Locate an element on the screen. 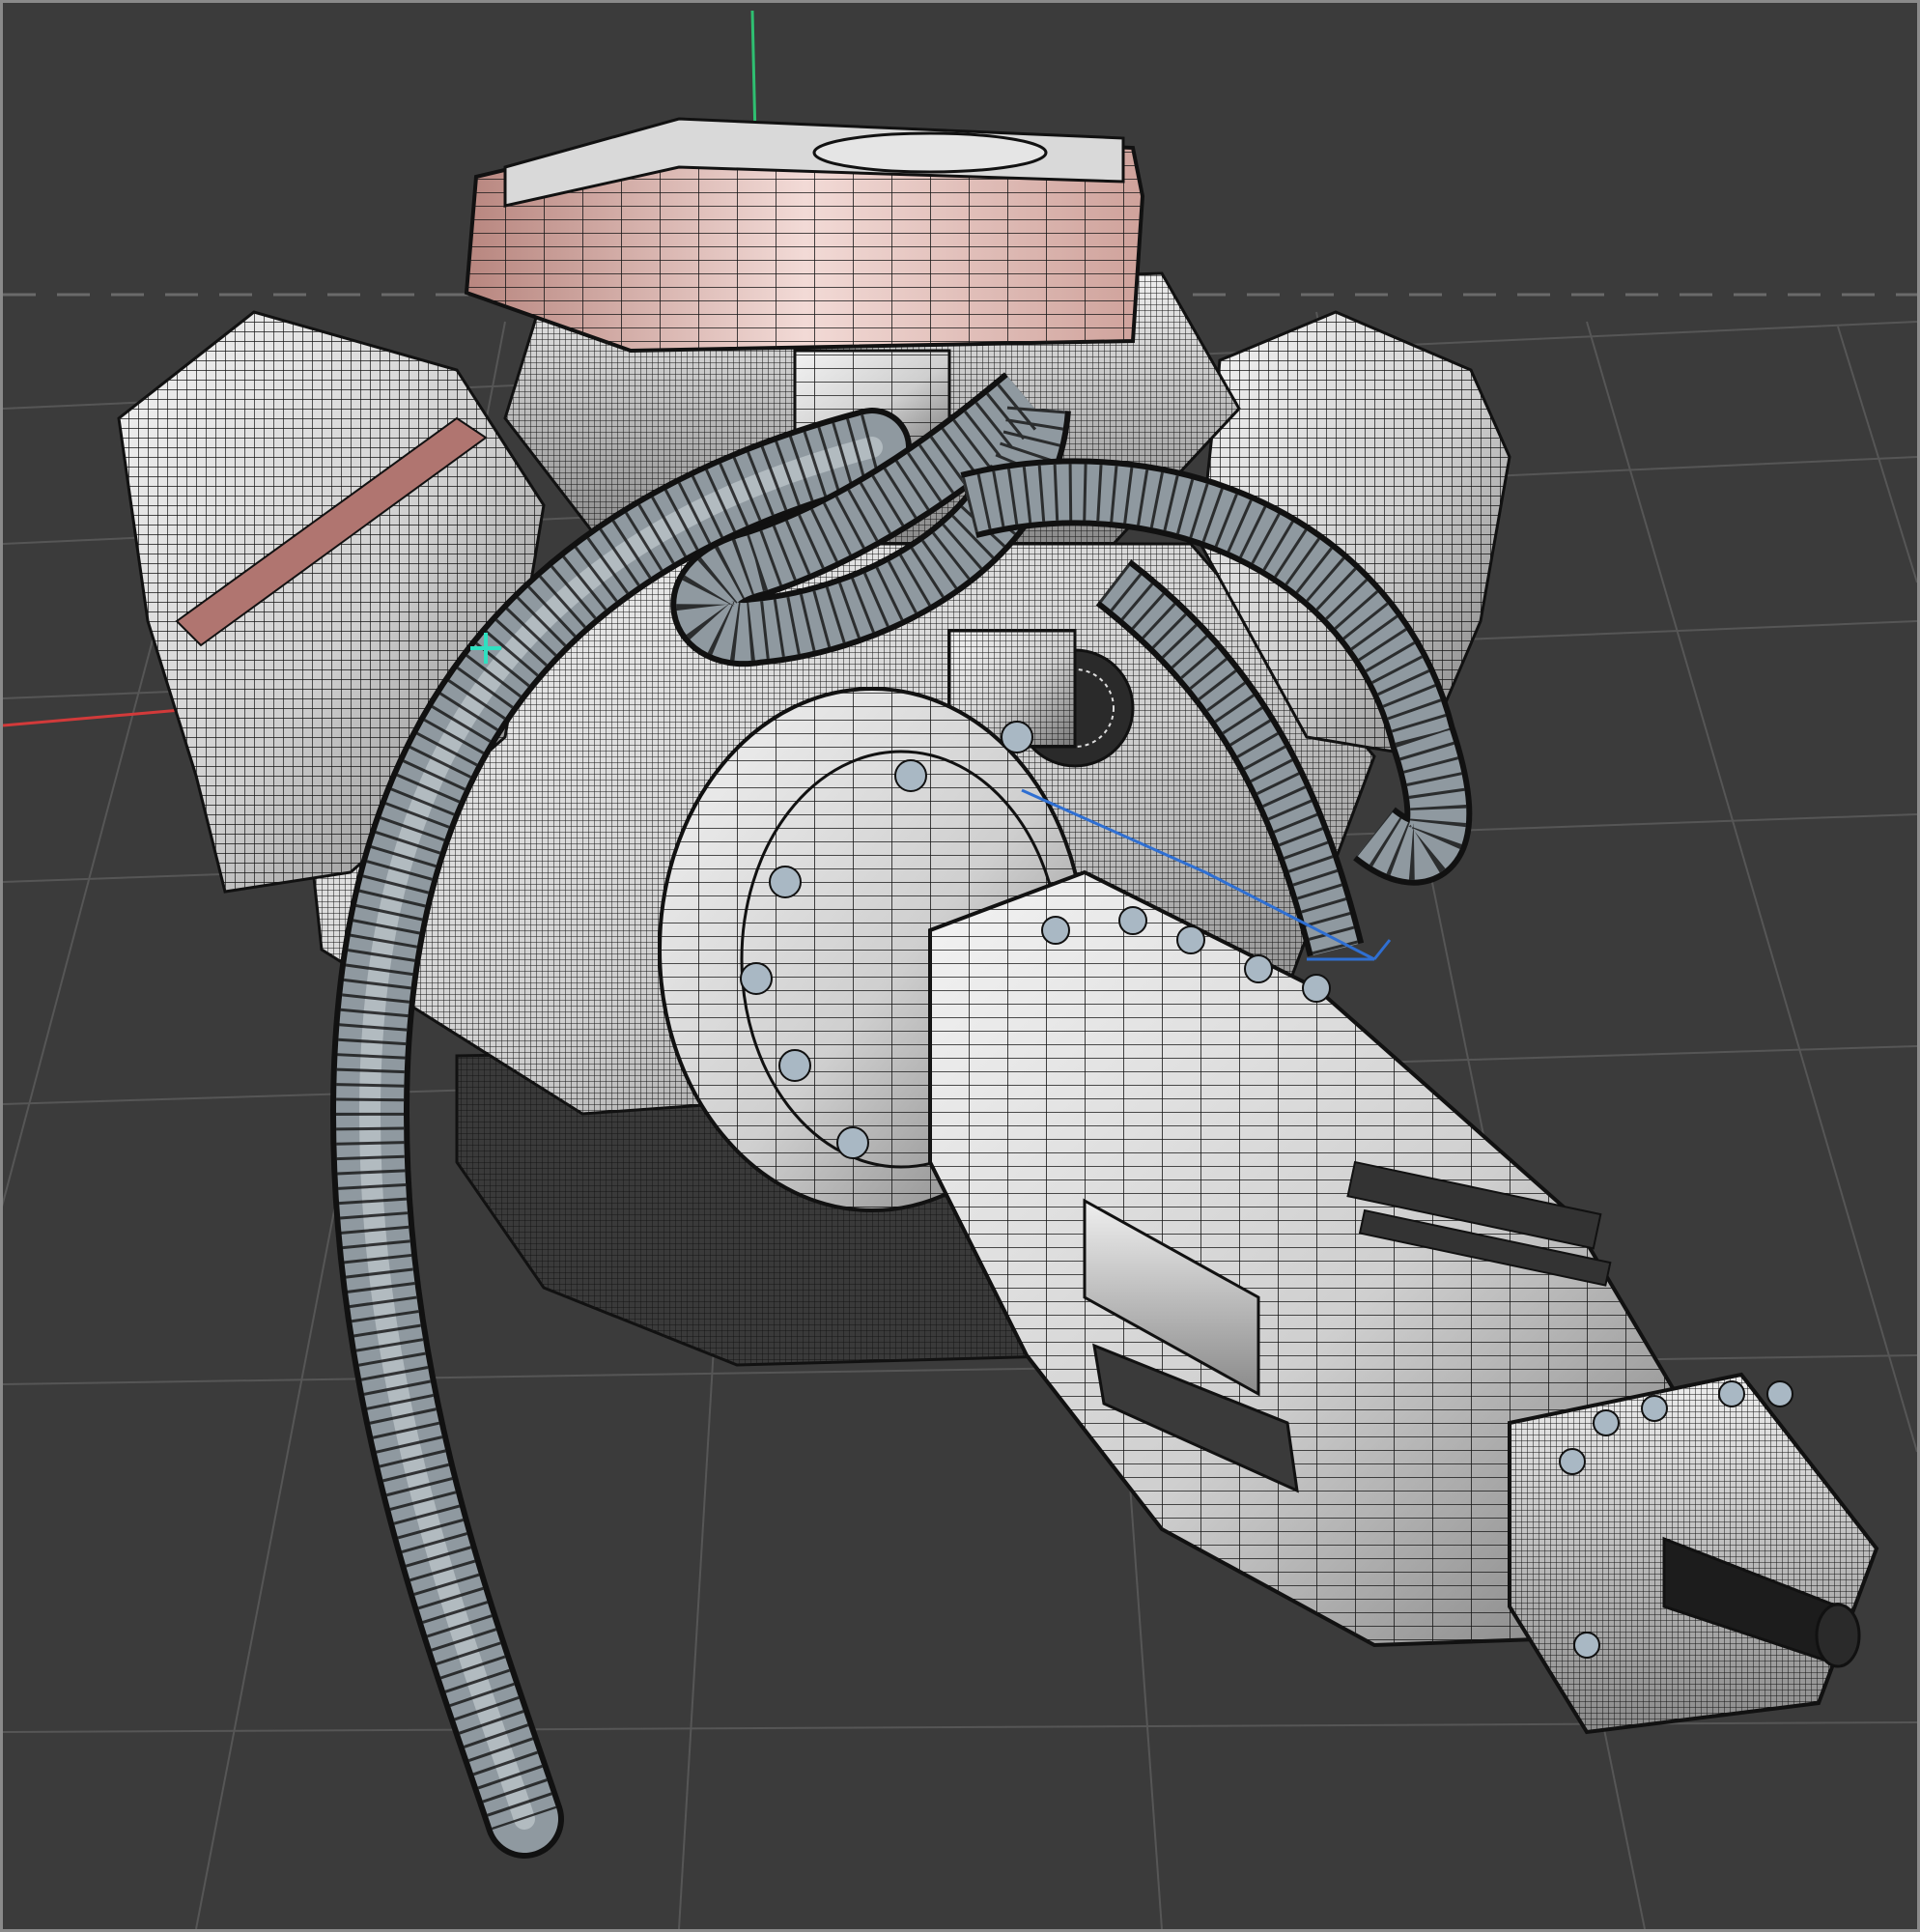  y-axis-line is located at coordinates (753, 74).